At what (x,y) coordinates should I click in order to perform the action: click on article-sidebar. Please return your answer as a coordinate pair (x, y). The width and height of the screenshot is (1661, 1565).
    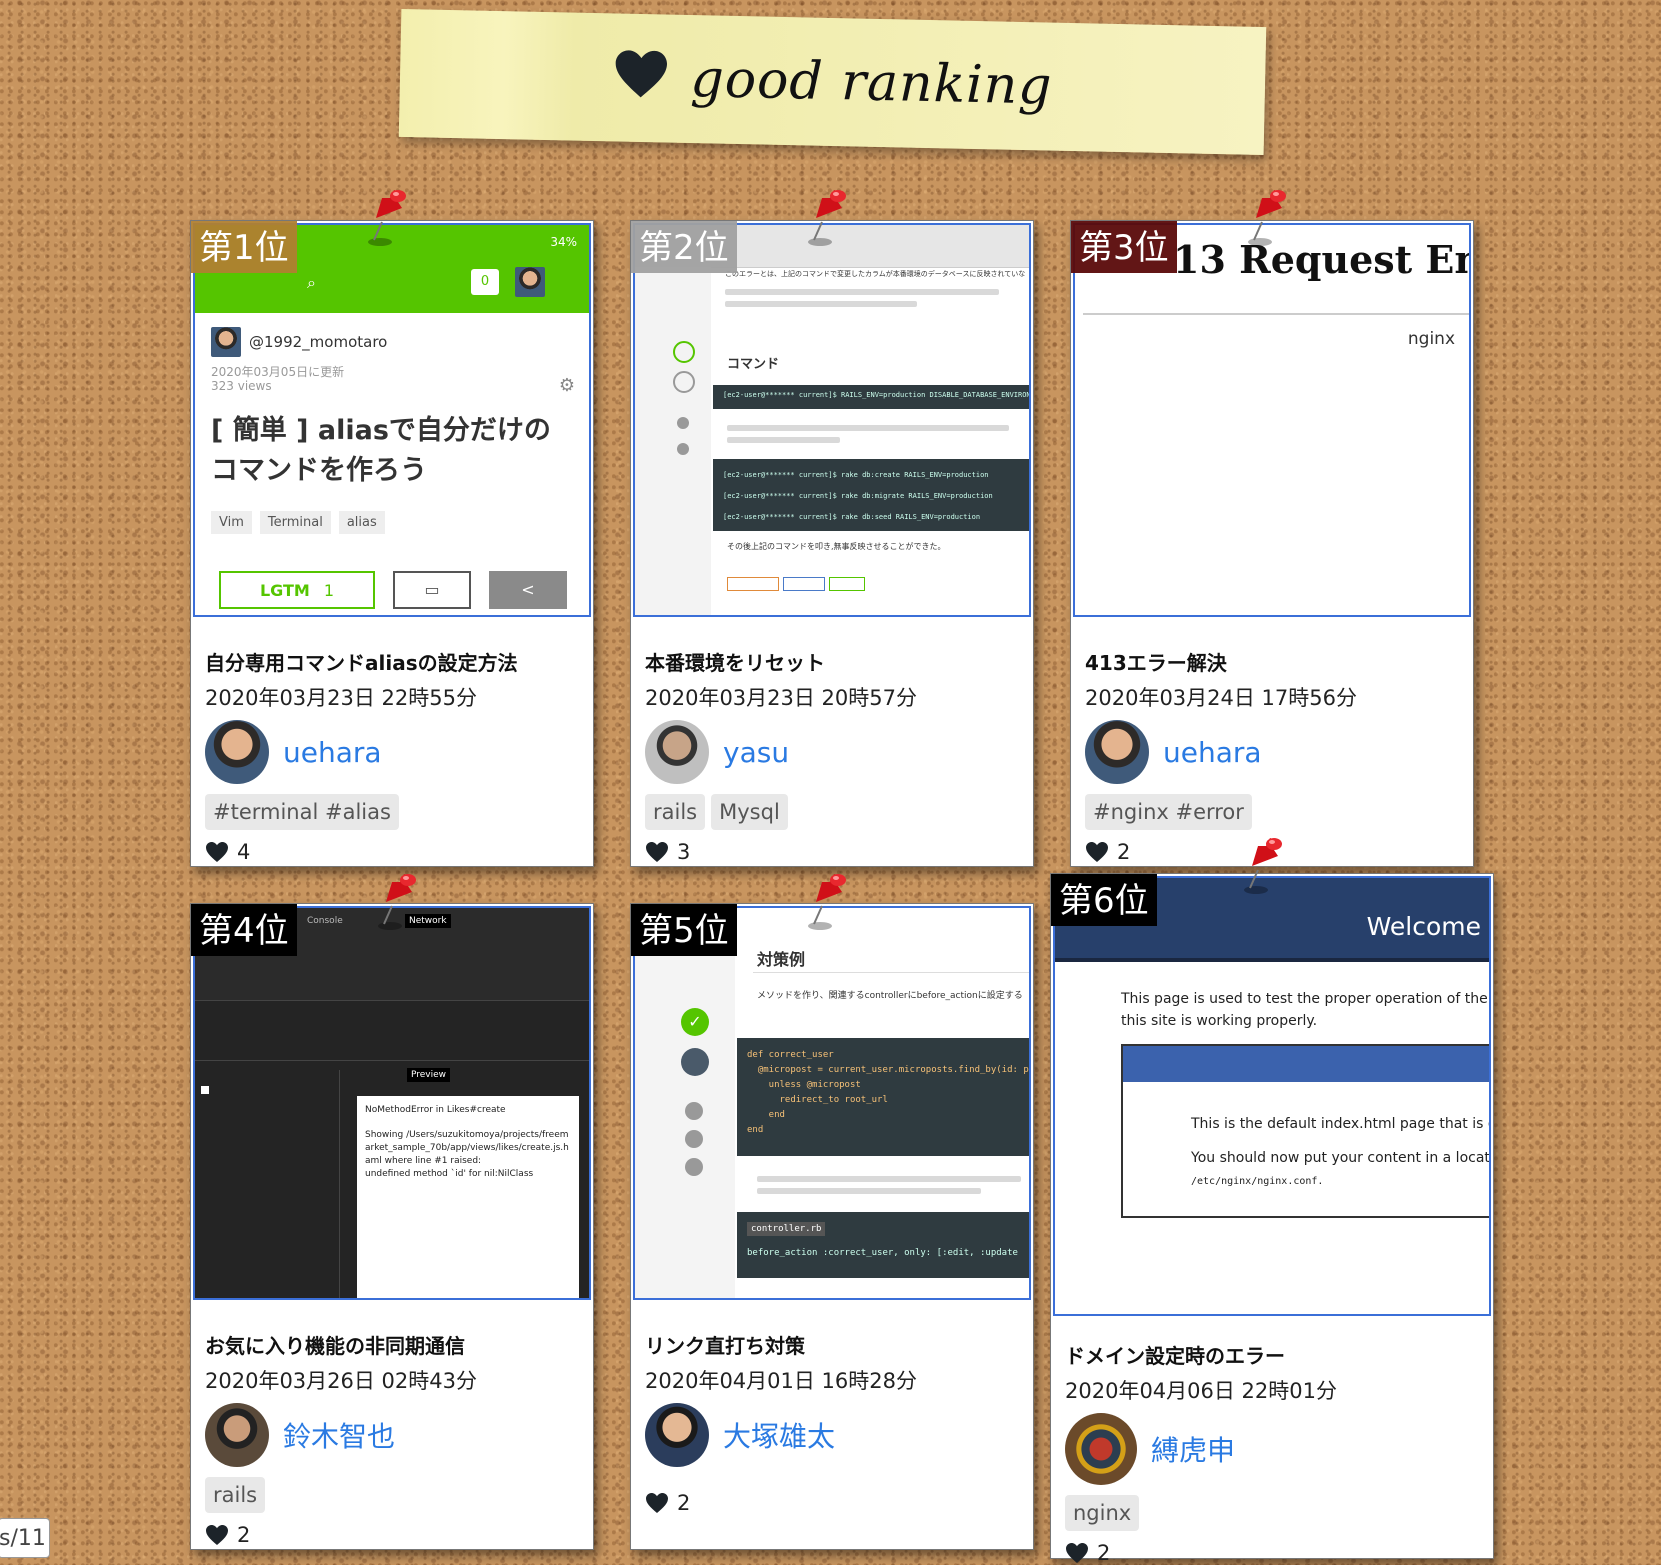
    Looking at the image, I should click on (673, 441).